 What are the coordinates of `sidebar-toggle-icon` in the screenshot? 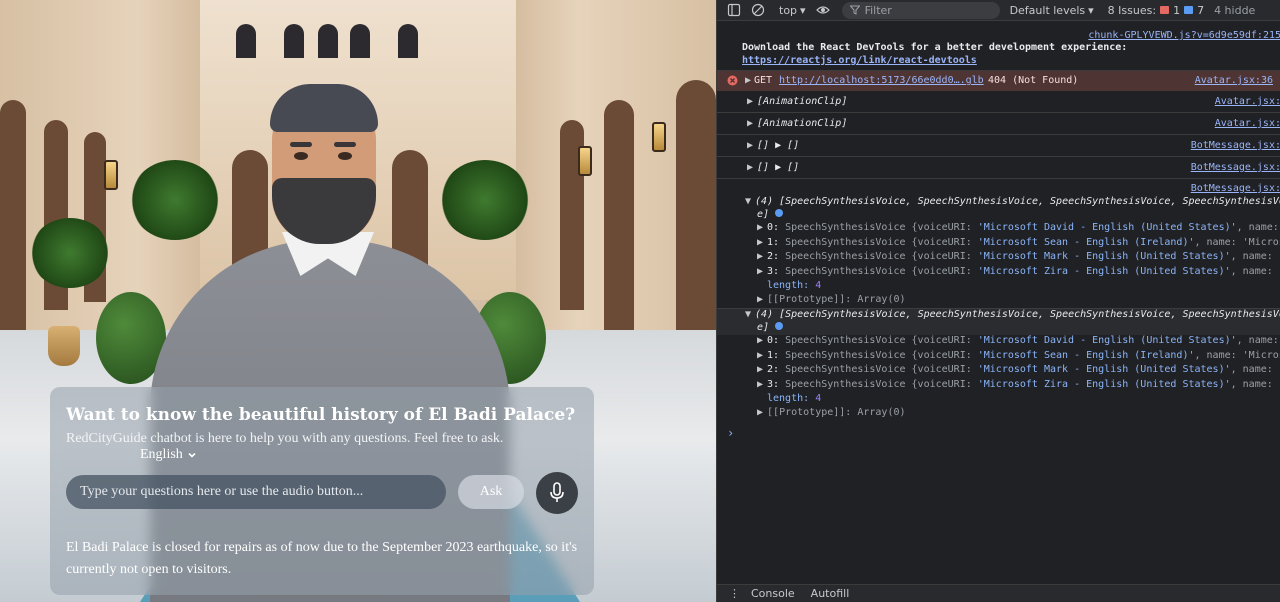 It's located at (734, 10).